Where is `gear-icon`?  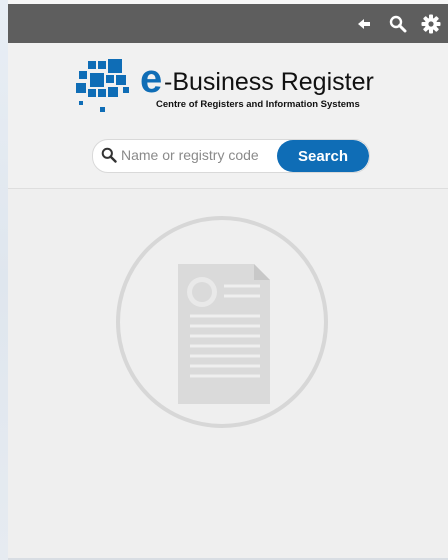 gear-icon is located at coordinates (431, 23).